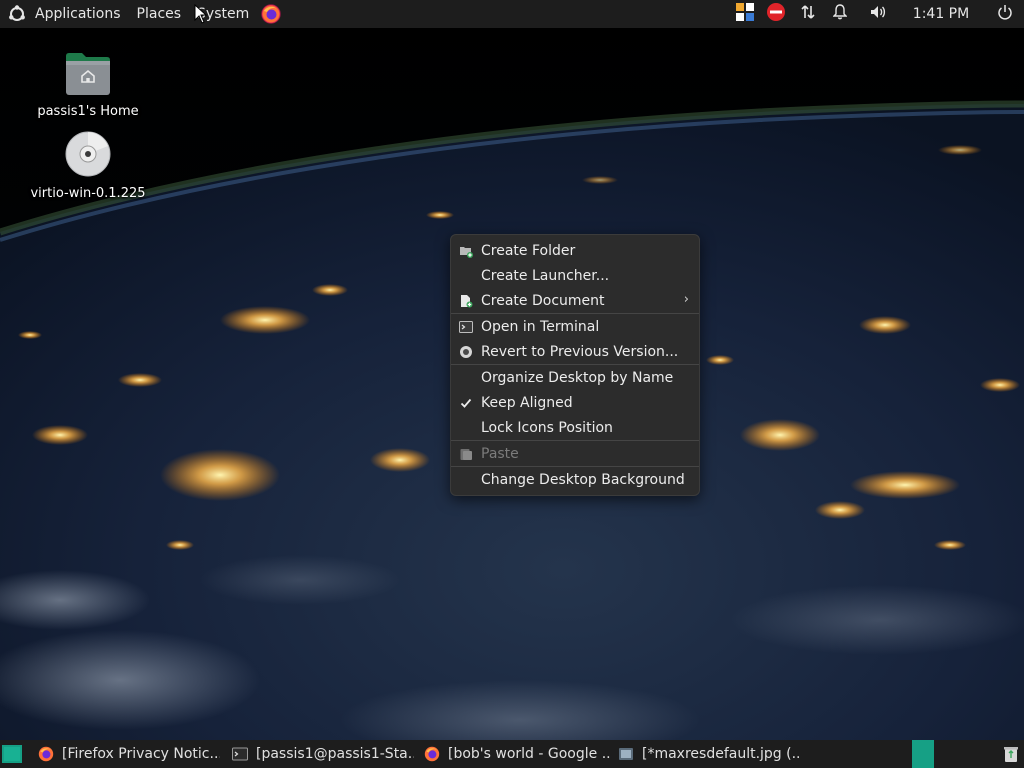 Image resolution: width=1024 pixels, height=768 pixels. I want to click on menu-item-label: Open in Terminal, so click(540, 326).